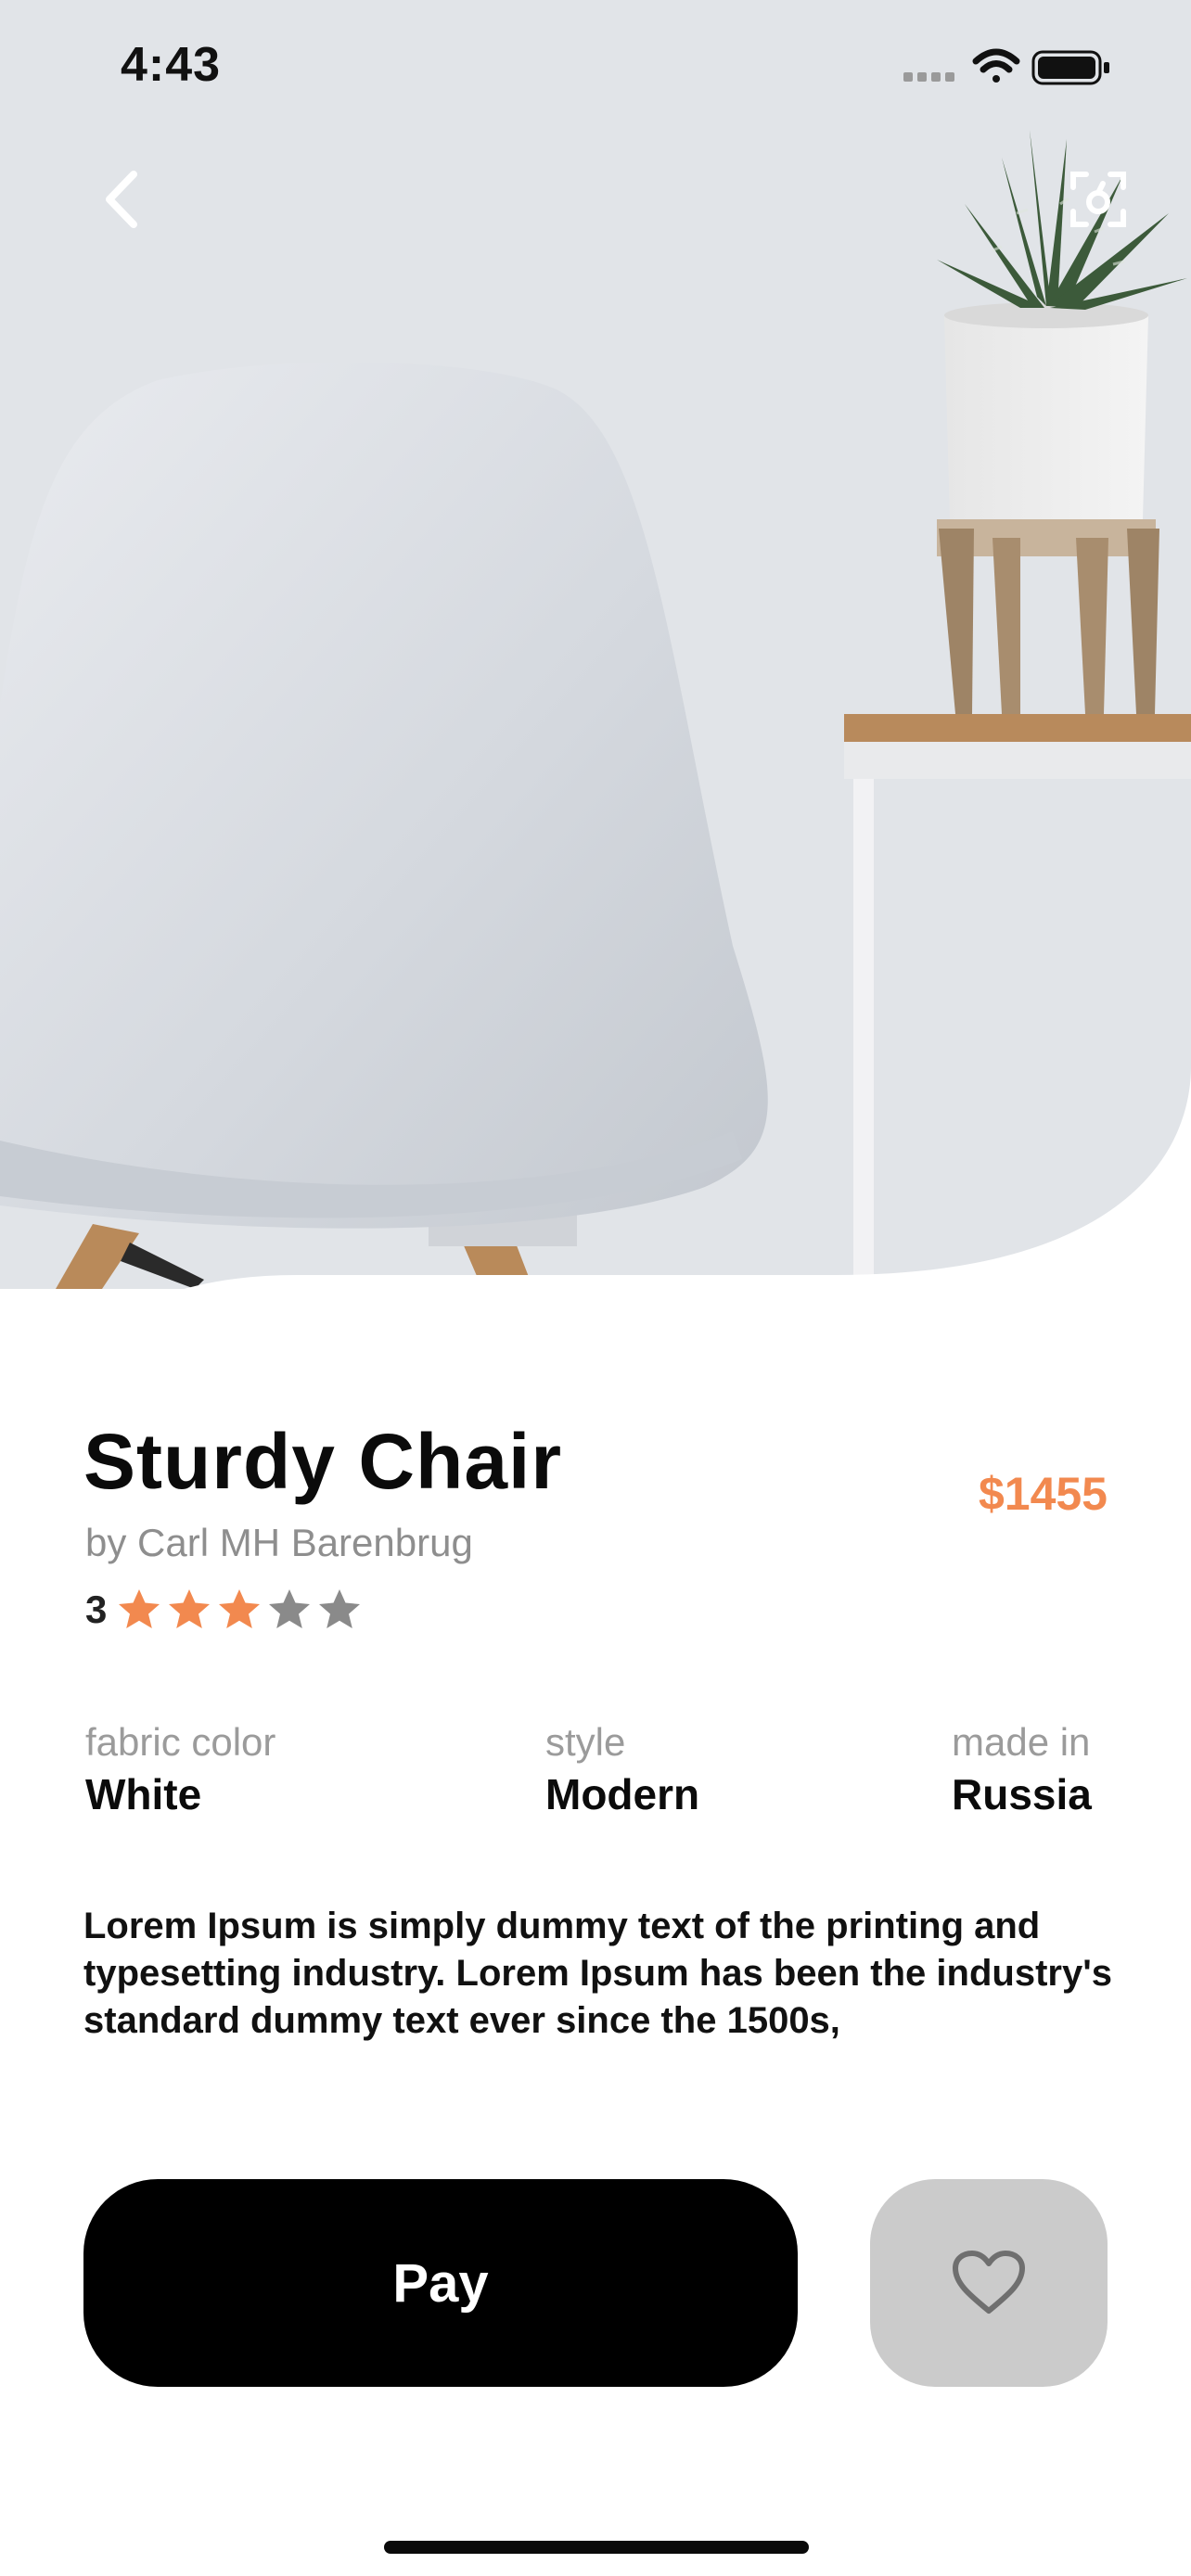 Image resolution: width=1191 pixels, height=2576 pixels. I want to click on product-rating: 3, so click(225, 1610).